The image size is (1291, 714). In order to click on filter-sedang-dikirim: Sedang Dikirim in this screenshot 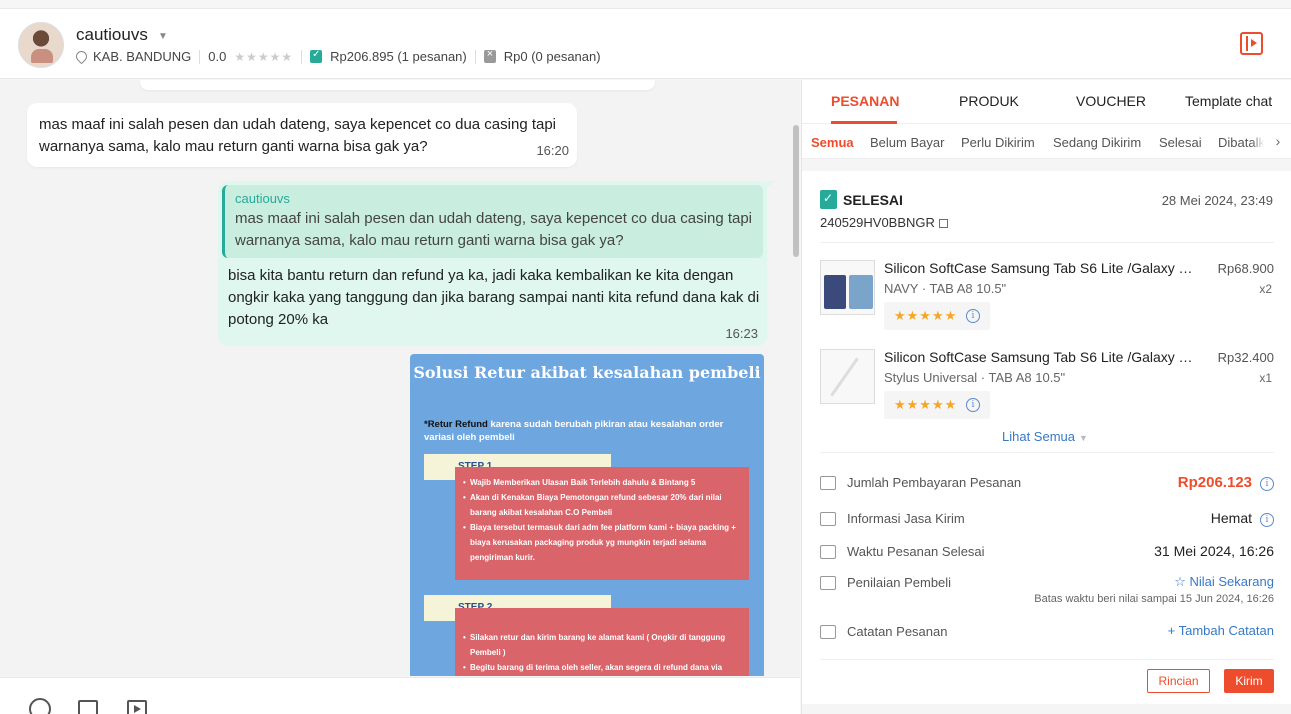, I will do `click(1097, 142)`.